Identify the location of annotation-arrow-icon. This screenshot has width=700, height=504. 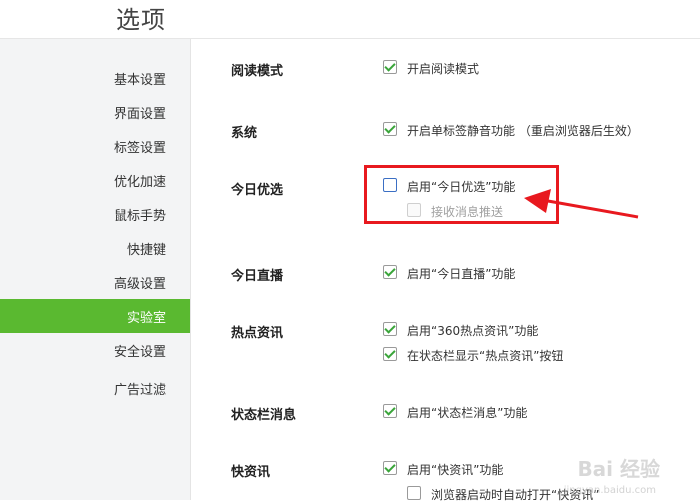
(581, 204).